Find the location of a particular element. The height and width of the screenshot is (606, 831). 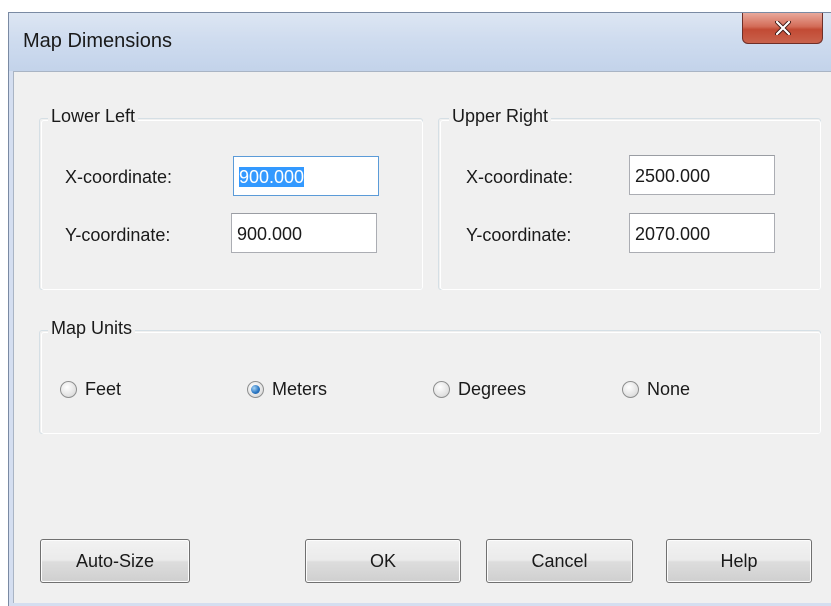

radio-degrees-circle is located at coordinates (441, 389).